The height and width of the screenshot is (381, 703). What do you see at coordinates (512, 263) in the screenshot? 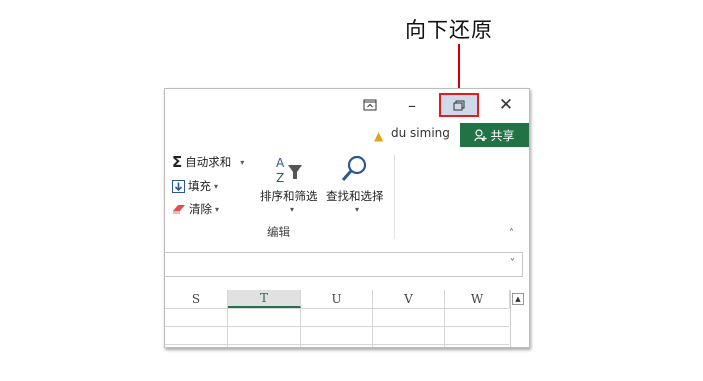
I see `expand-formula-bar-icon: ˅` at bounding box center [512, 263].